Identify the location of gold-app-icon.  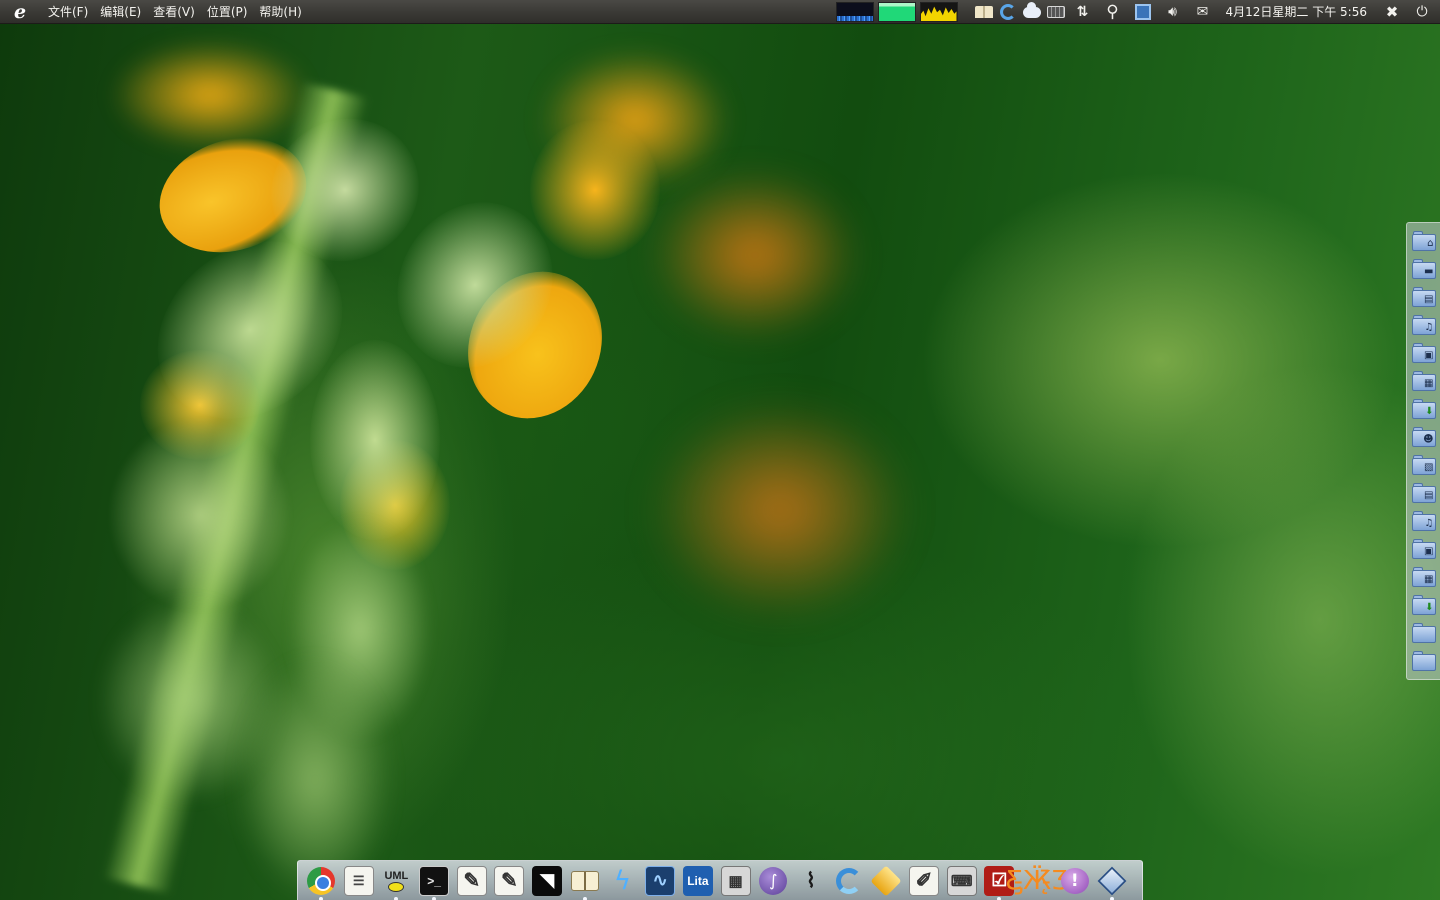
(886, 881).